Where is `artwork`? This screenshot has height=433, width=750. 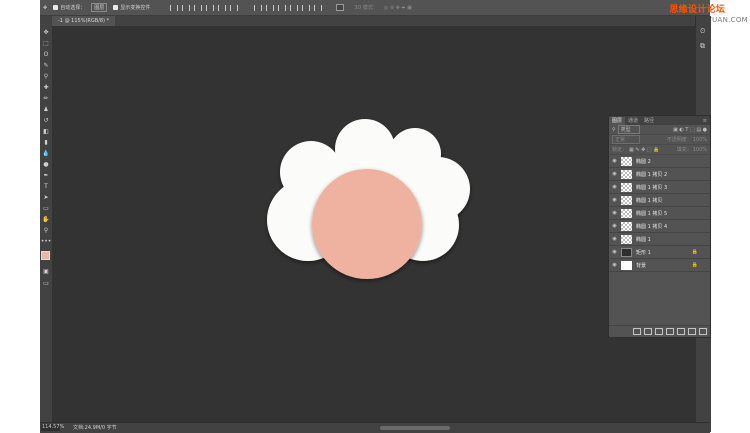 artwork is located at coordinates (368, 199).